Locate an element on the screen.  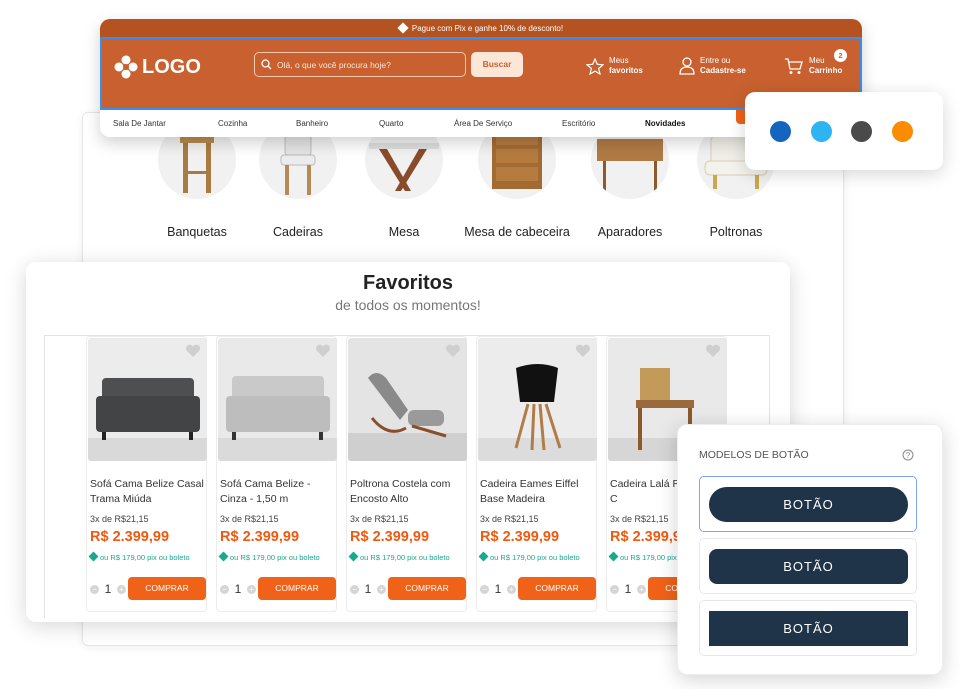
promo-text: Pague com Pix e ganhe 10% de desconto! is located at coordinates (487, 28).